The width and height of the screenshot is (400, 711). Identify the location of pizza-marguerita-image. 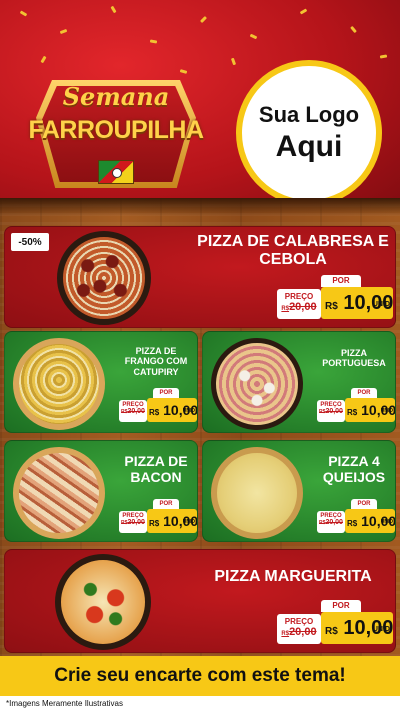
(103, 602).